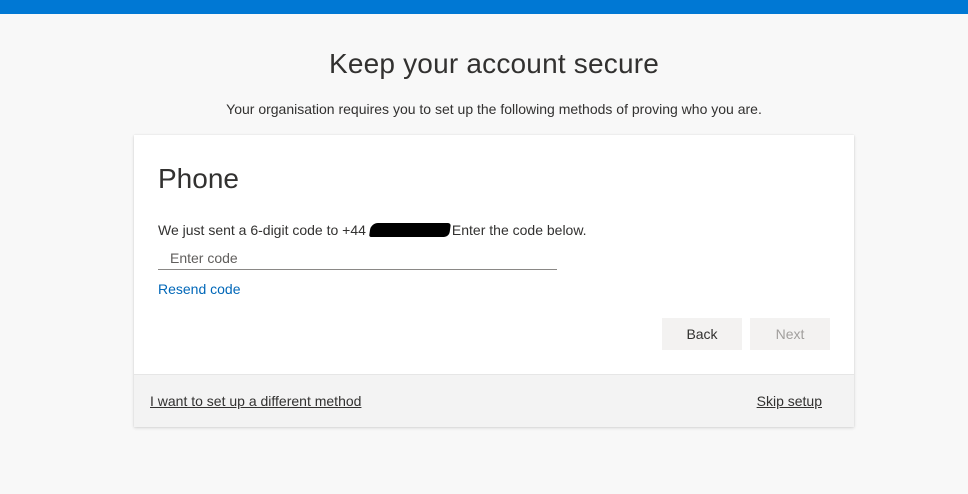  Describe the element at coordinates (199, 289) in the screenshot. I see `resend-code-link: Resend code` at that location.